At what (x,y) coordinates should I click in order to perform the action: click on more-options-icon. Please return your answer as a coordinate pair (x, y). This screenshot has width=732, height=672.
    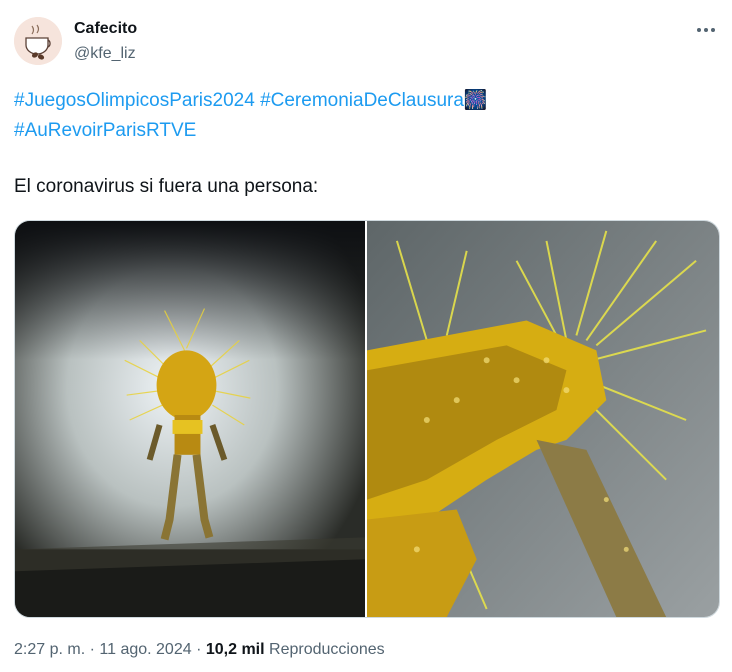
    Looking at the image, I should click on (706, 30).